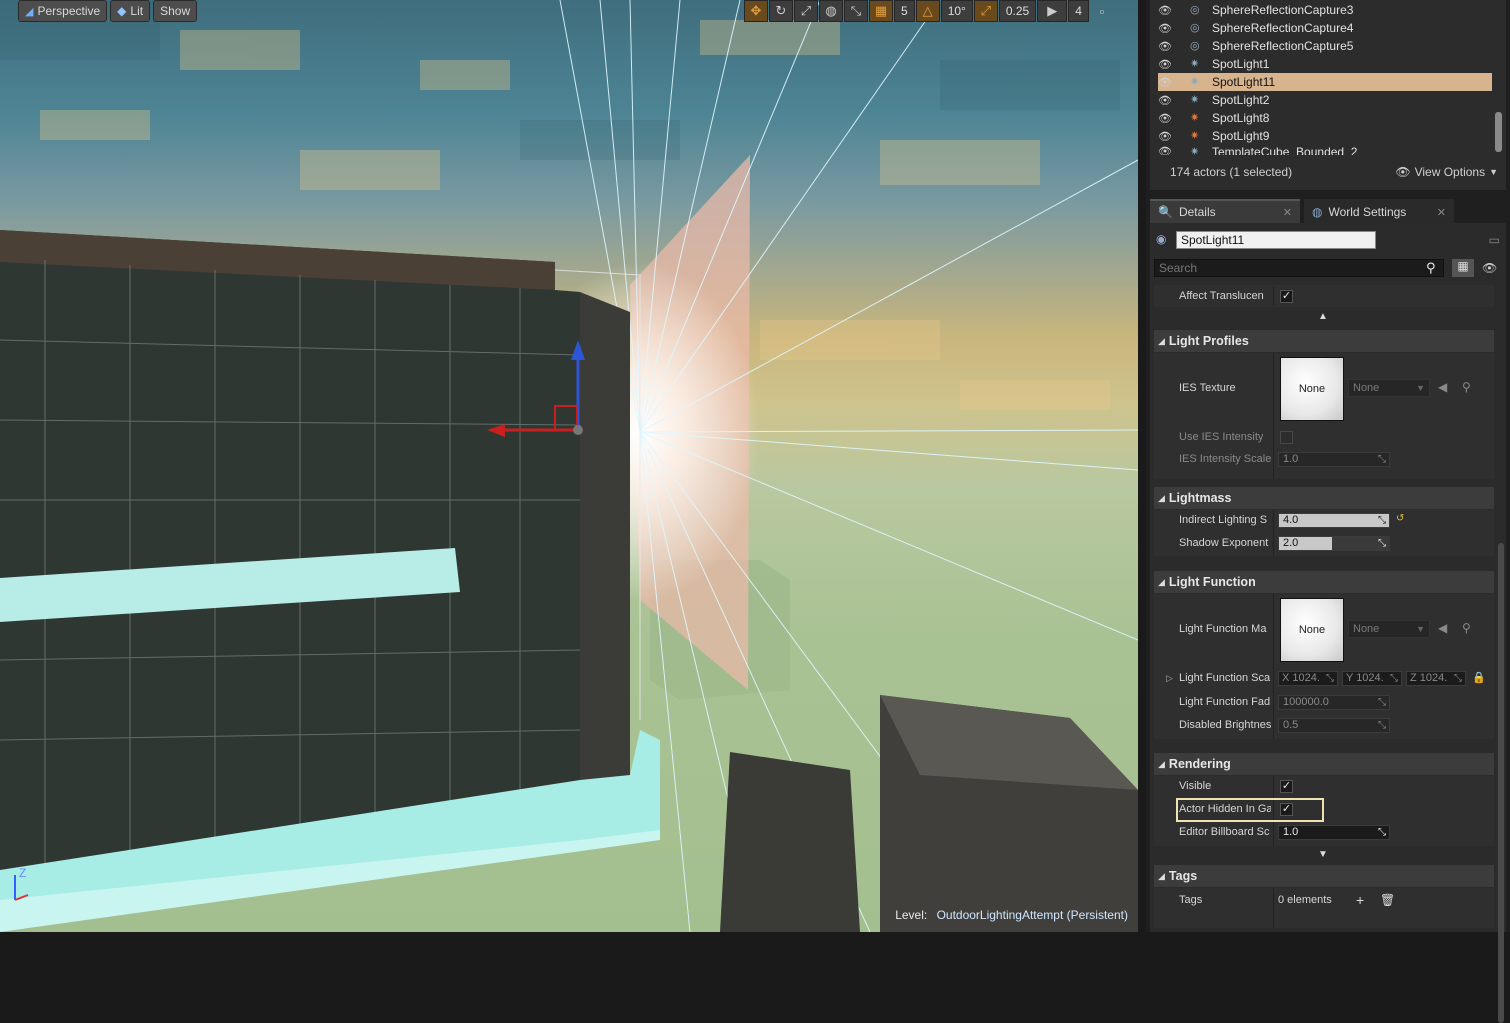 The image size is (1510, 1023). I want to click on add-element-icon: +, so click(1360, 900).